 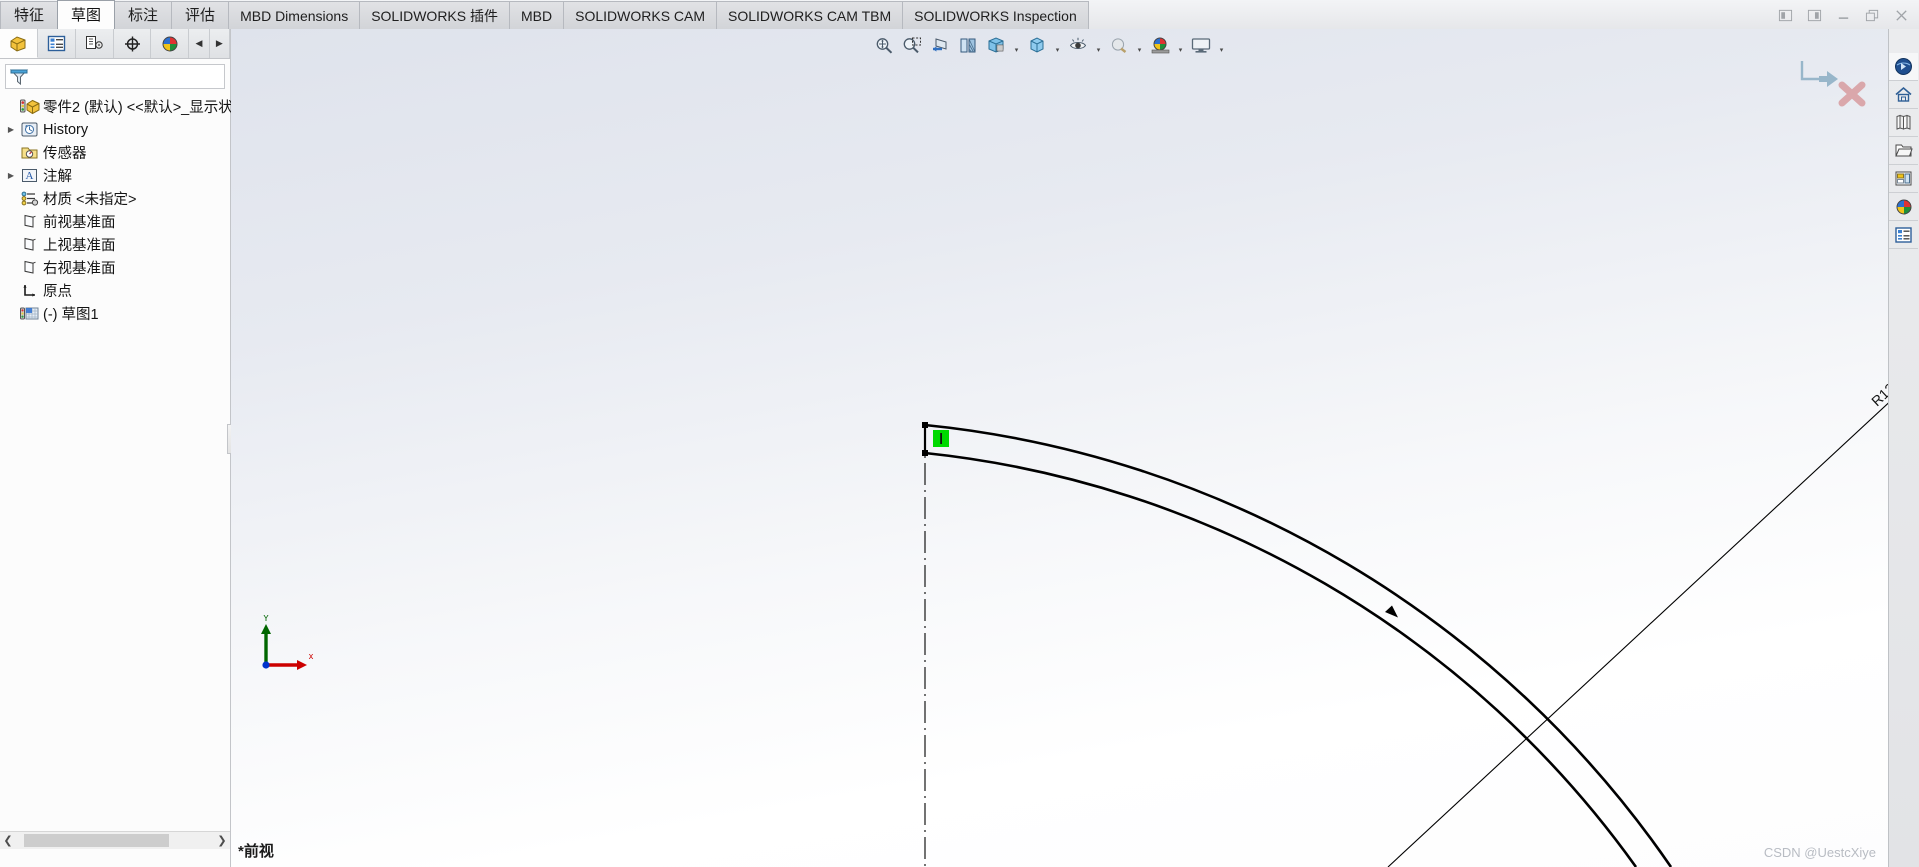 What do you see at coordinates (29, 152) in the screenshot?
I see `sensors-icon` at bounding box center [29, 152].